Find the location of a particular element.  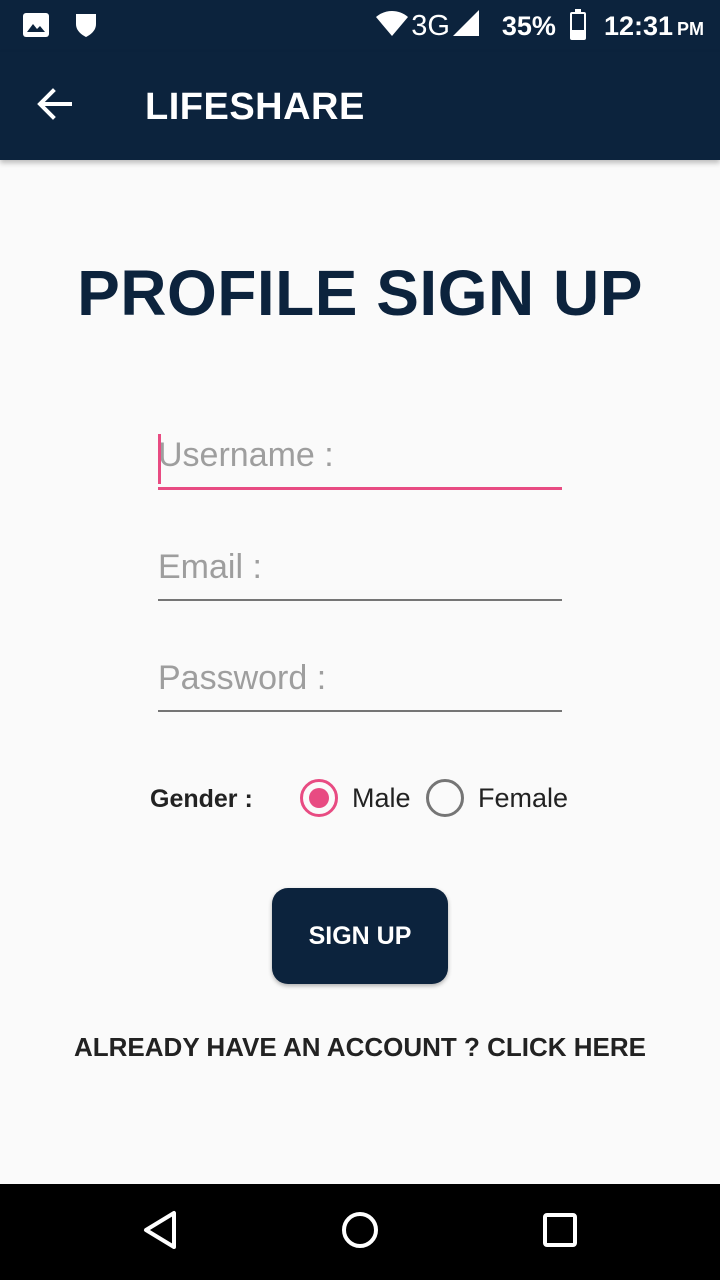

nav-home-button is located at coordinates (360, 1232).